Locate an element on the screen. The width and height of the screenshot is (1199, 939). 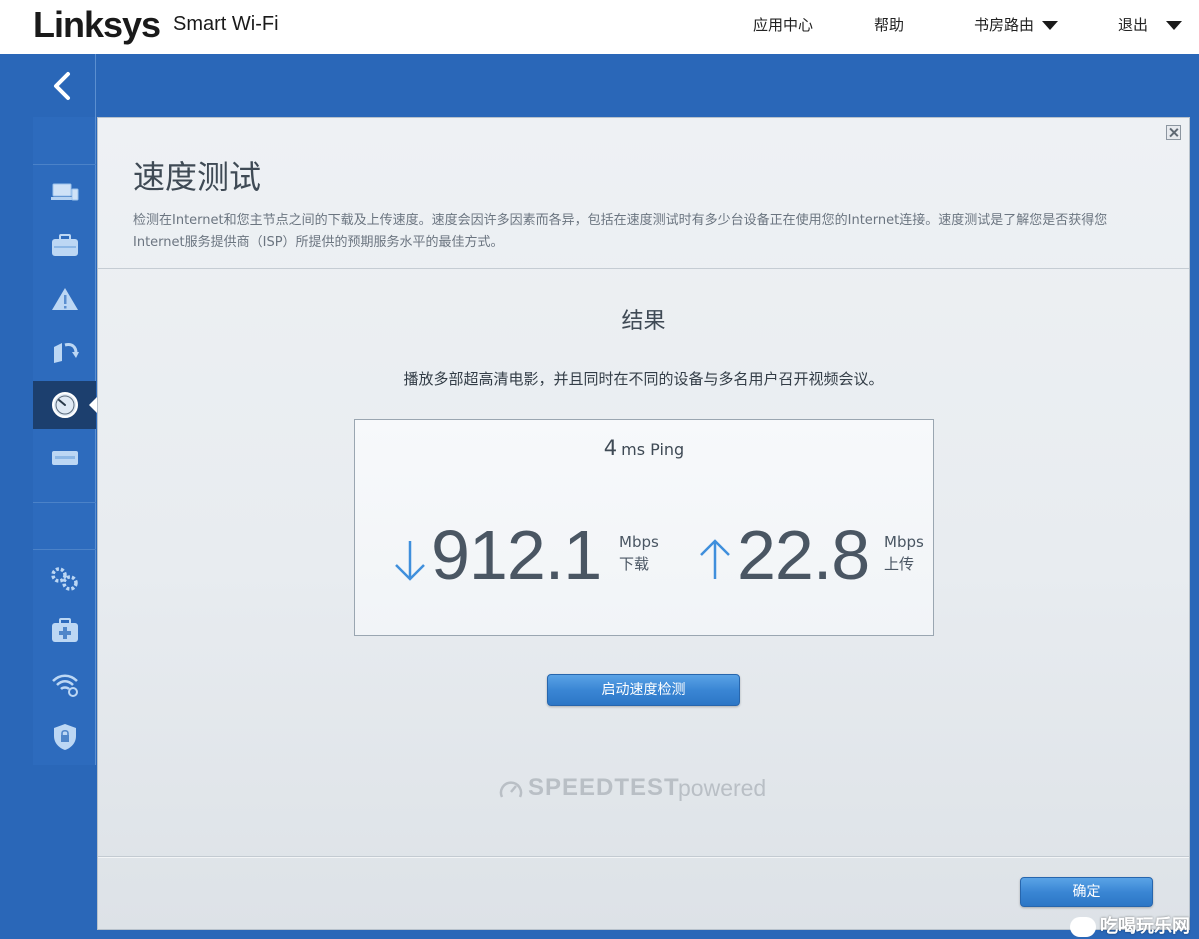
ping-label: ms Ping is located at coordinates (653, 449).